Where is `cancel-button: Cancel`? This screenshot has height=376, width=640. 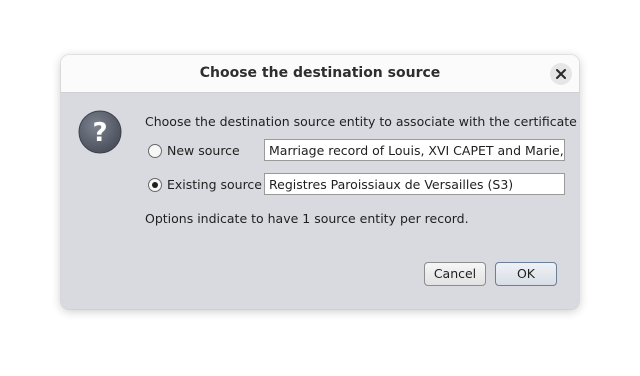 cancel-button: Cancel is located at coordinates (455, 274).